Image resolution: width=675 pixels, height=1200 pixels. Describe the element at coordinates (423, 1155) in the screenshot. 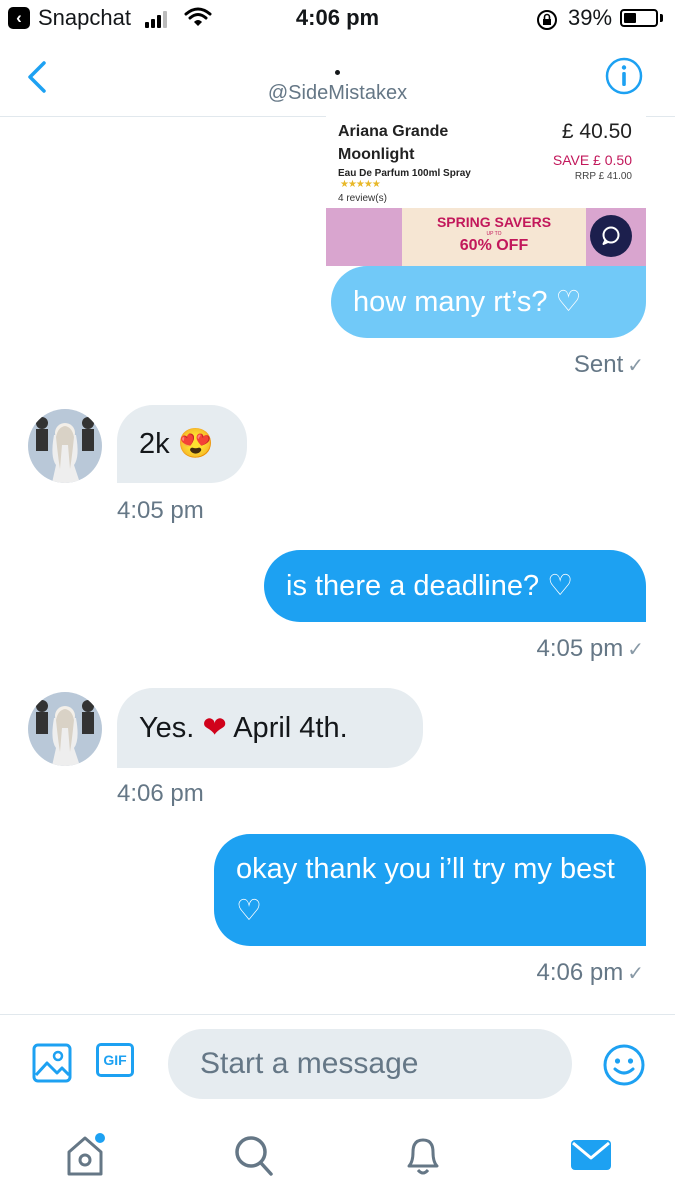

I see `notifications-bell-icon` at that location.